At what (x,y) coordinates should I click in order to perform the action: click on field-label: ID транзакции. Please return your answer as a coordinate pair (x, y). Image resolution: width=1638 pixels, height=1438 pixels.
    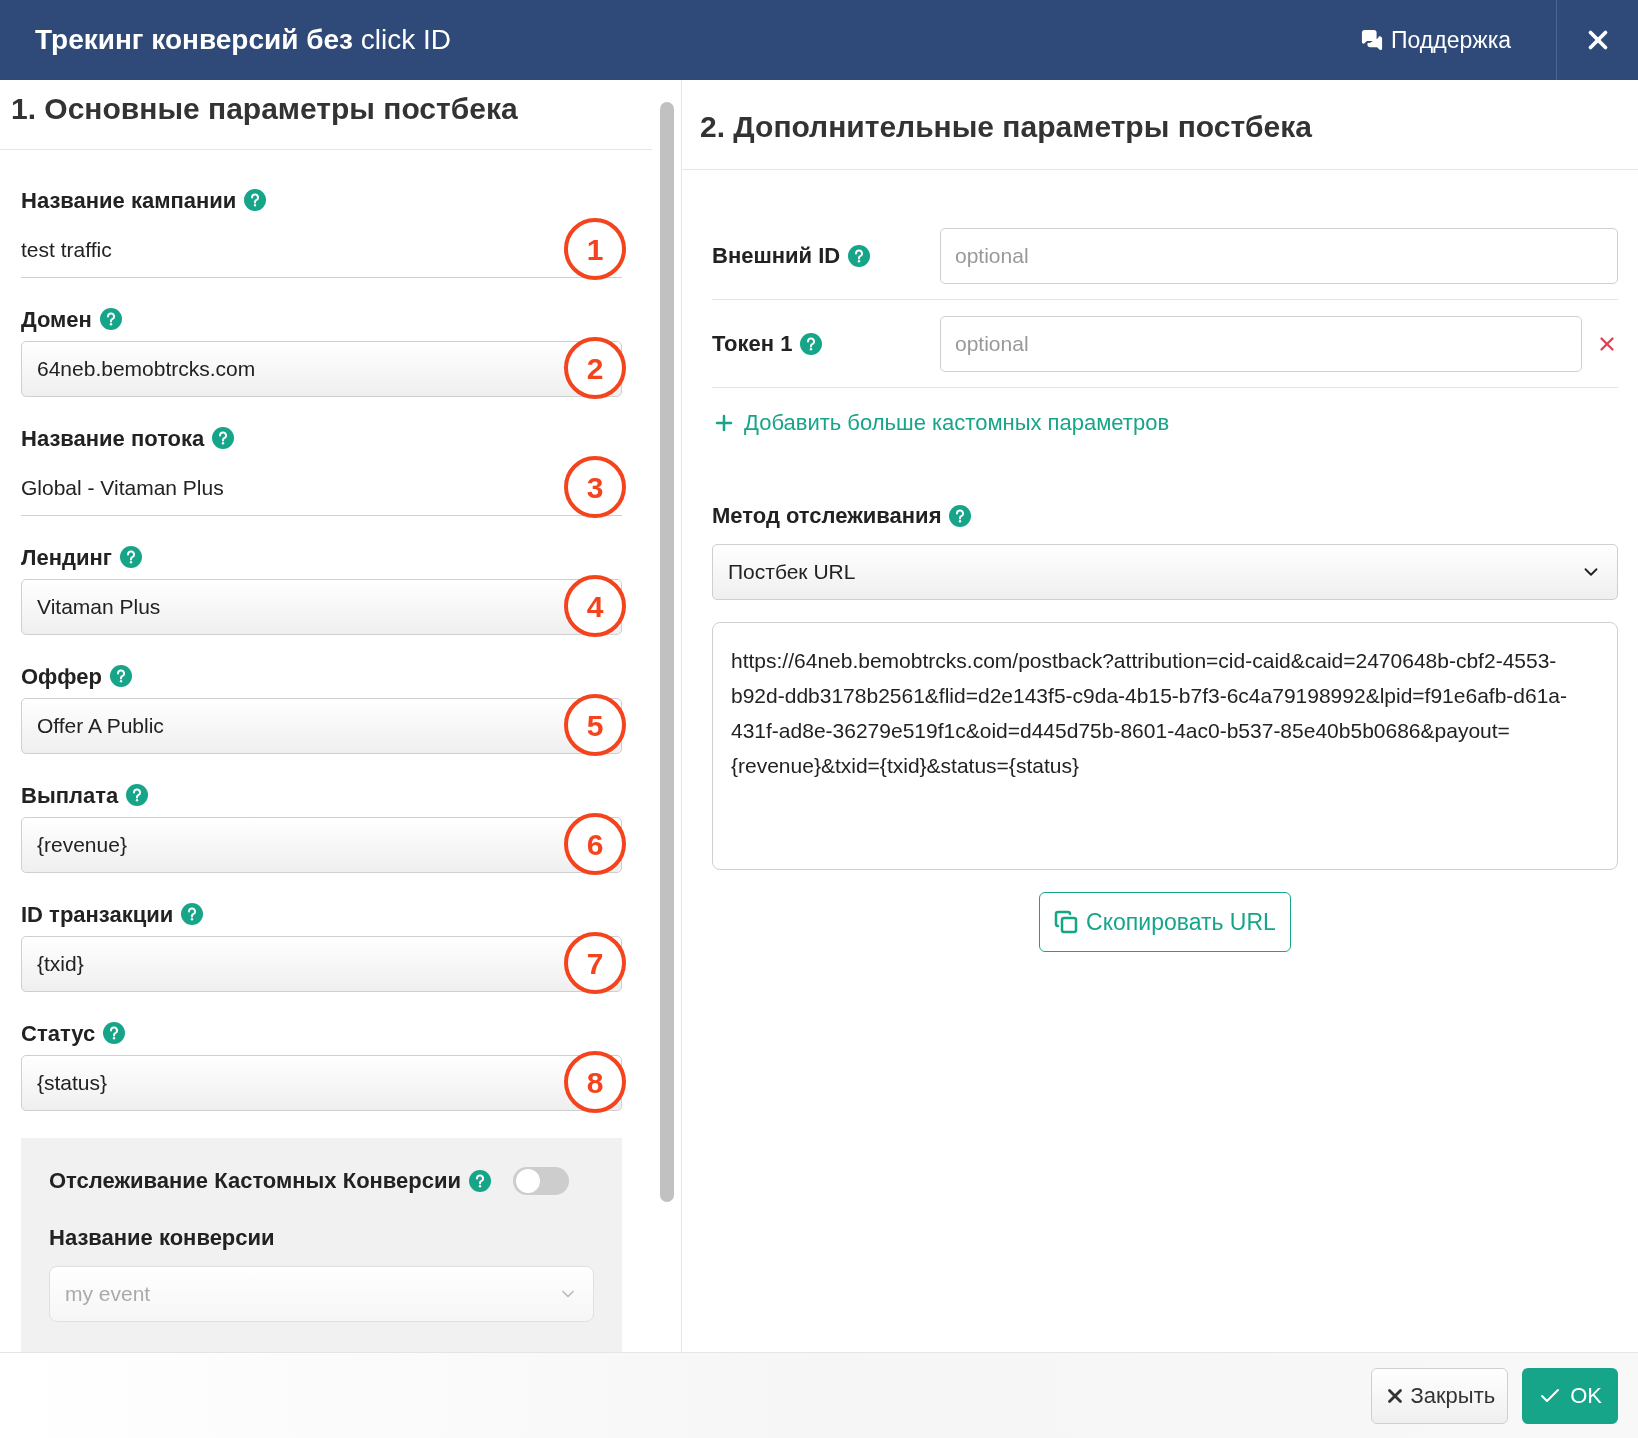
    Looking at the image, I should click on (97, 914).